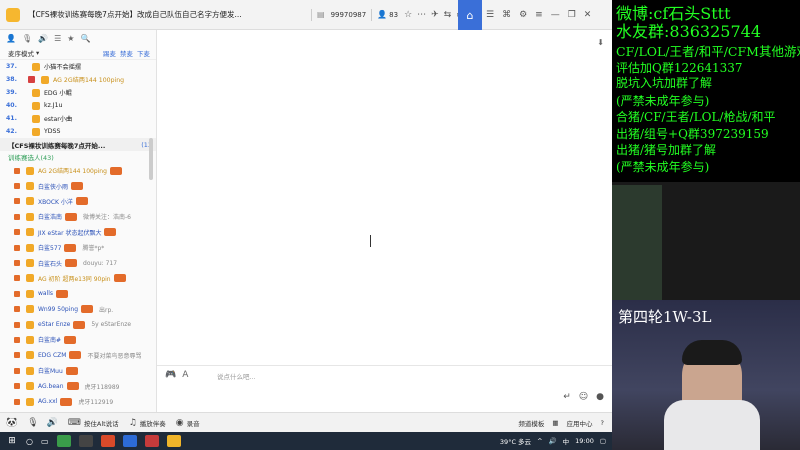  What do you see at coordinates (12, 441) in the screenshot?
I see `windows-start-icon: ⊞` at bounding box center [12, 441].